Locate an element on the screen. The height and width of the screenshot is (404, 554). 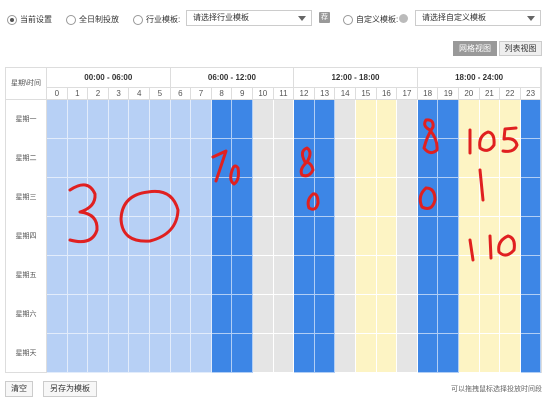
hour-header: 10 is located at coordinates (263, 94).